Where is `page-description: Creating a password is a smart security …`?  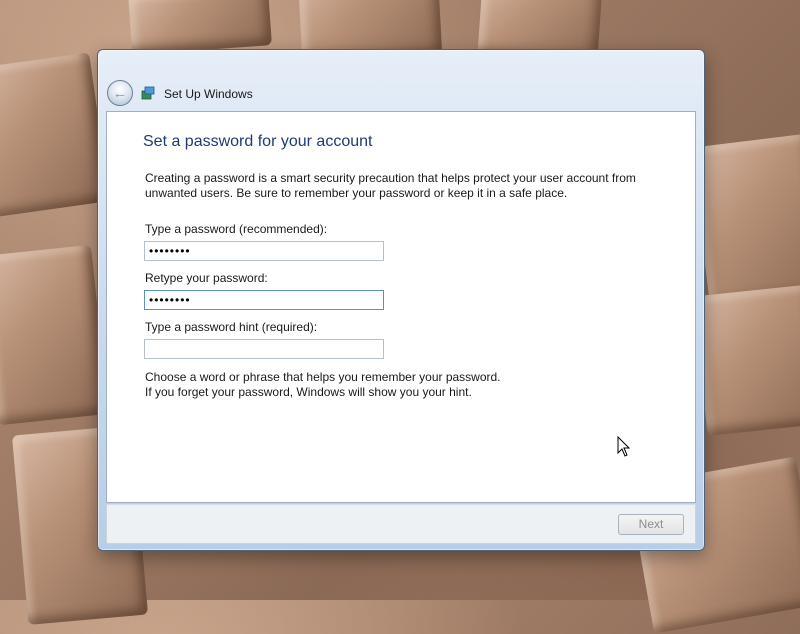 page-description: Creating a password is a smart security … is located at coordinates (405, 186).